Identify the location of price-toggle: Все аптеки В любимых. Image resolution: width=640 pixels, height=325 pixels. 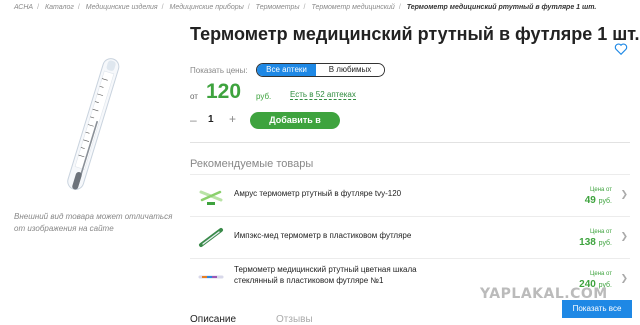
(320, 70).